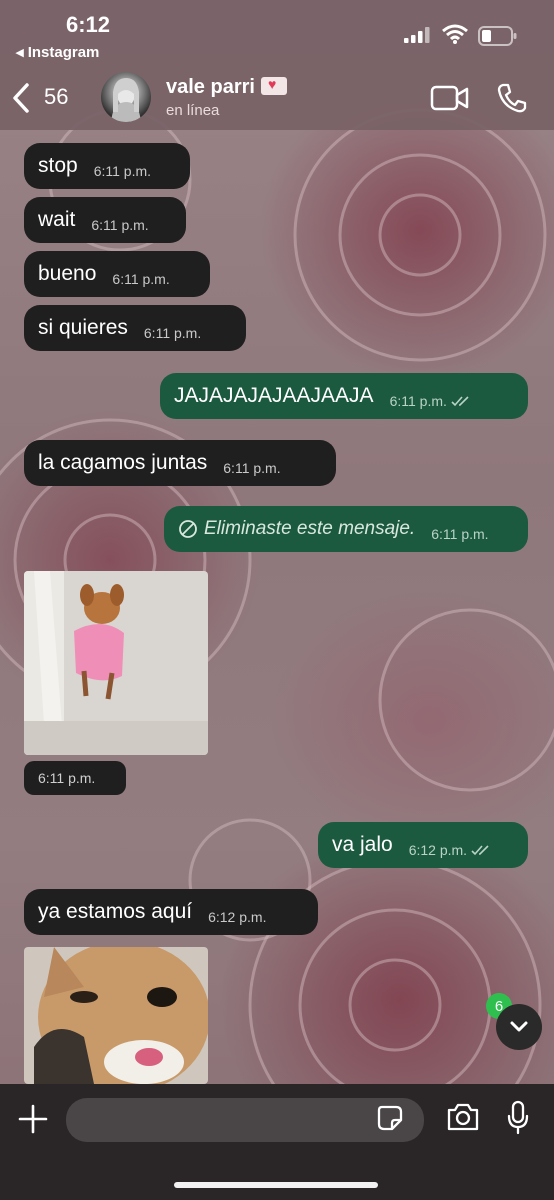 This screenshot has width=554, height=1200. I want to click on message-bubble-incoming: ya estamos aquí 6:12 p.m., so click(171, 912).